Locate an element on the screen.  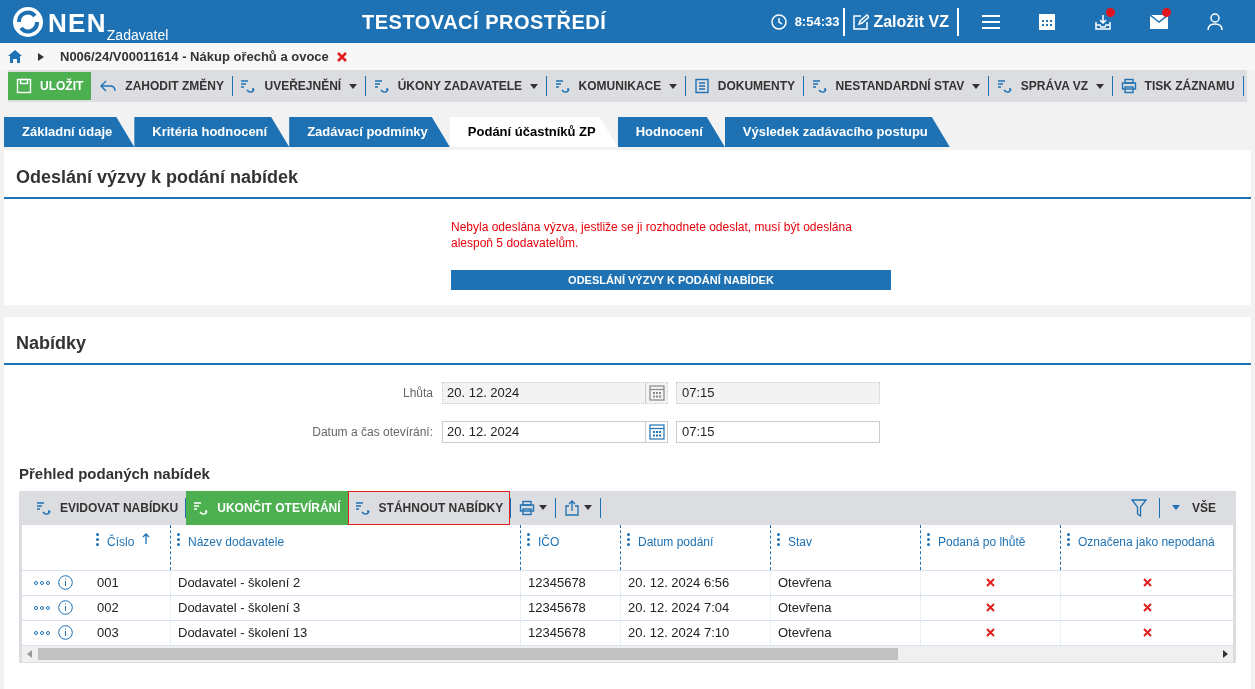
environment-title: TESTOVACÍ PROSTŘEDÍ is located at coordinates (484, 22).